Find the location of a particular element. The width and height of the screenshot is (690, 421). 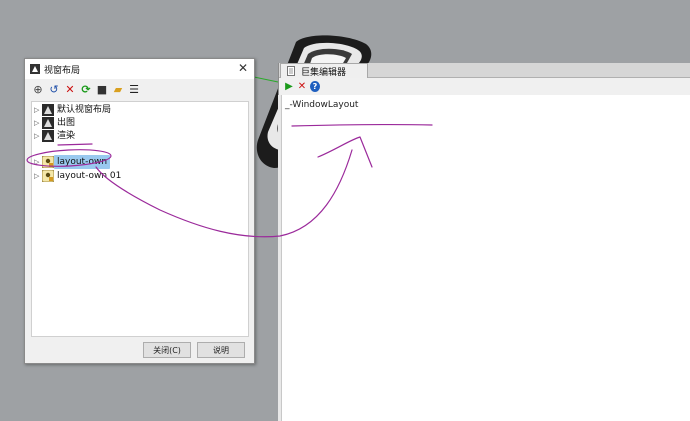

open-folder-icon: ▰ is located at coordinates (118, 90).